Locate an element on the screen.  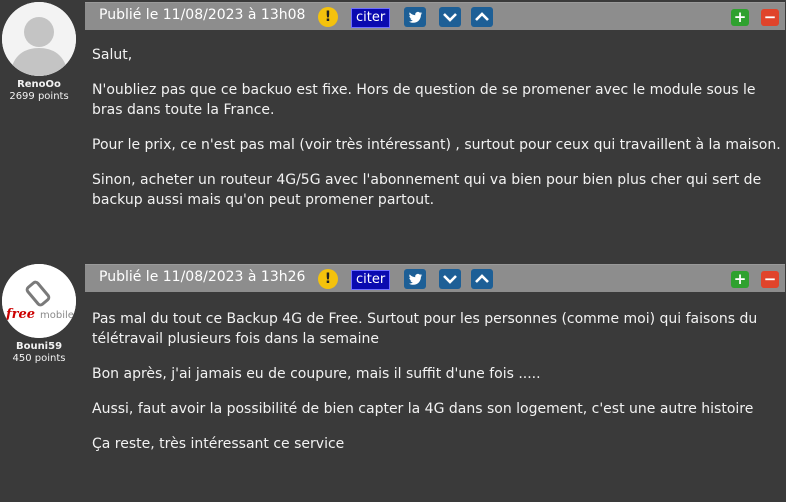
free-mobile-logo-icon: free mobile is located at coordinates (39, 301).